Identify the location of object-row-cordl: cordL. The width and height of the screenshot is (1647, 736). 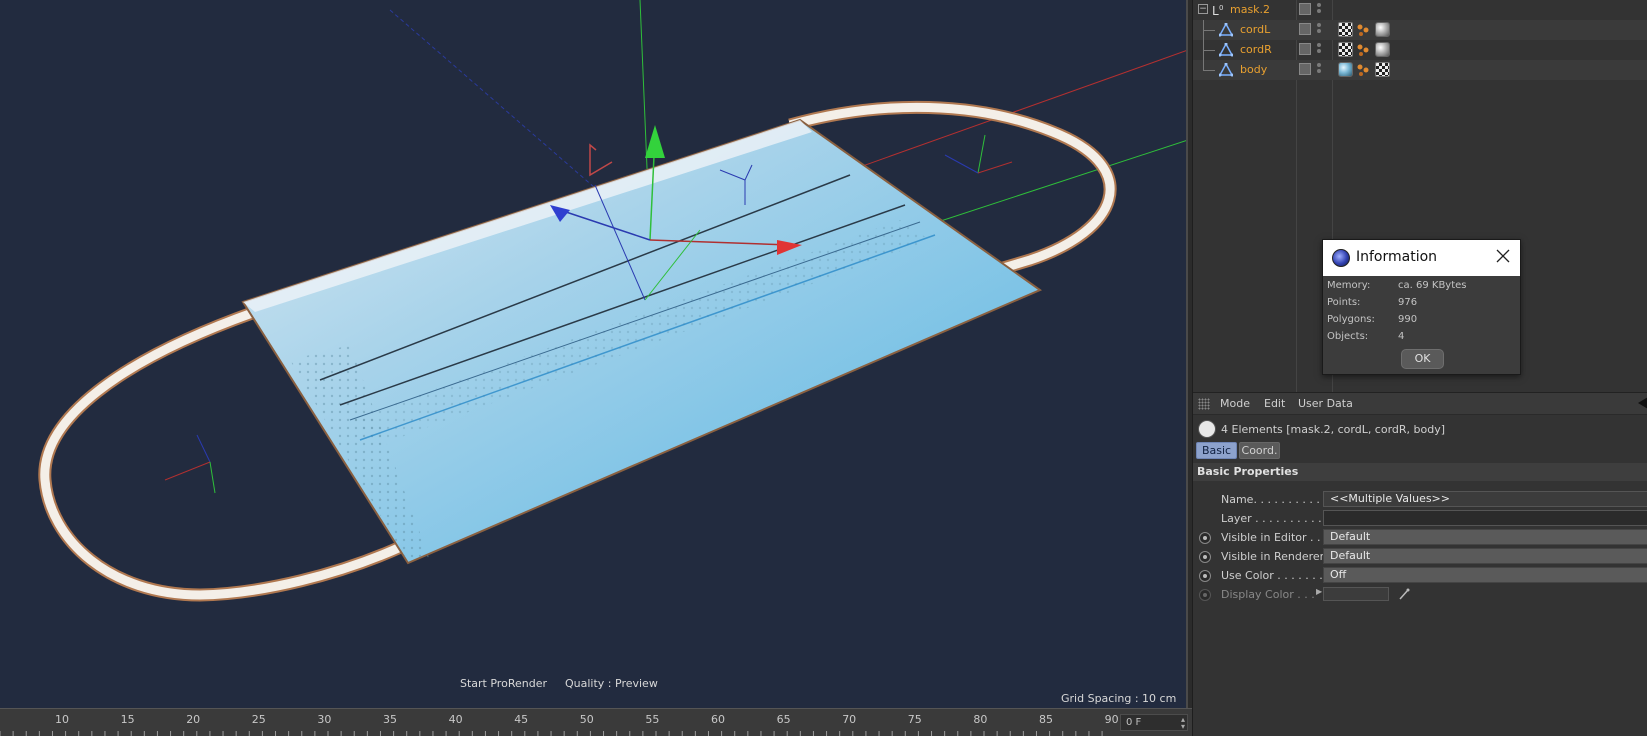
(1420, 30).